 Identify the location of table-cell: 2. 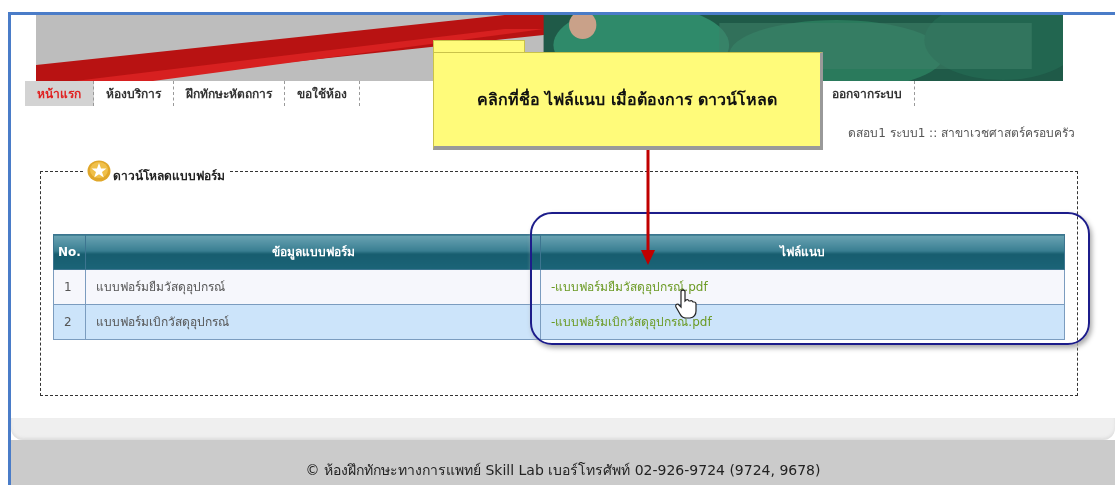
(69, 322).